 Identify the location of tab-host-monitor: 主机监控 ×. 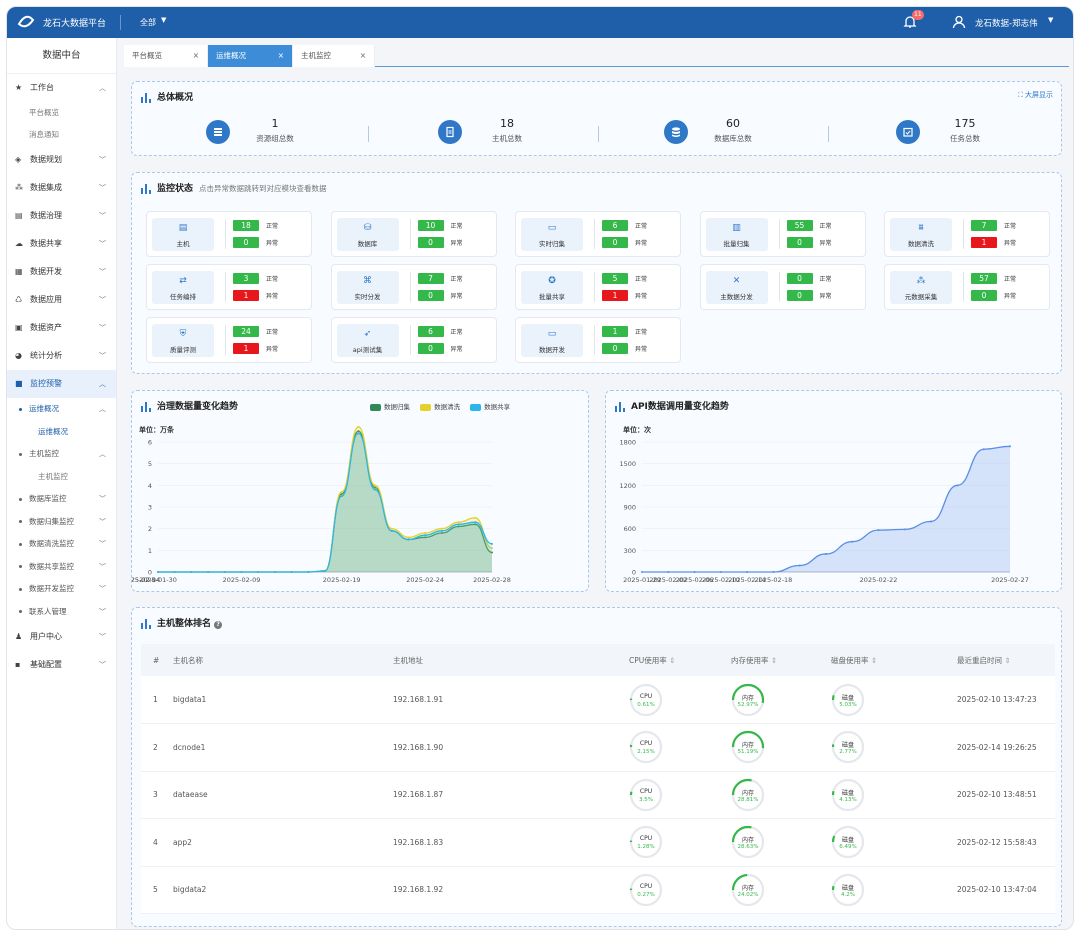
(334, 56).